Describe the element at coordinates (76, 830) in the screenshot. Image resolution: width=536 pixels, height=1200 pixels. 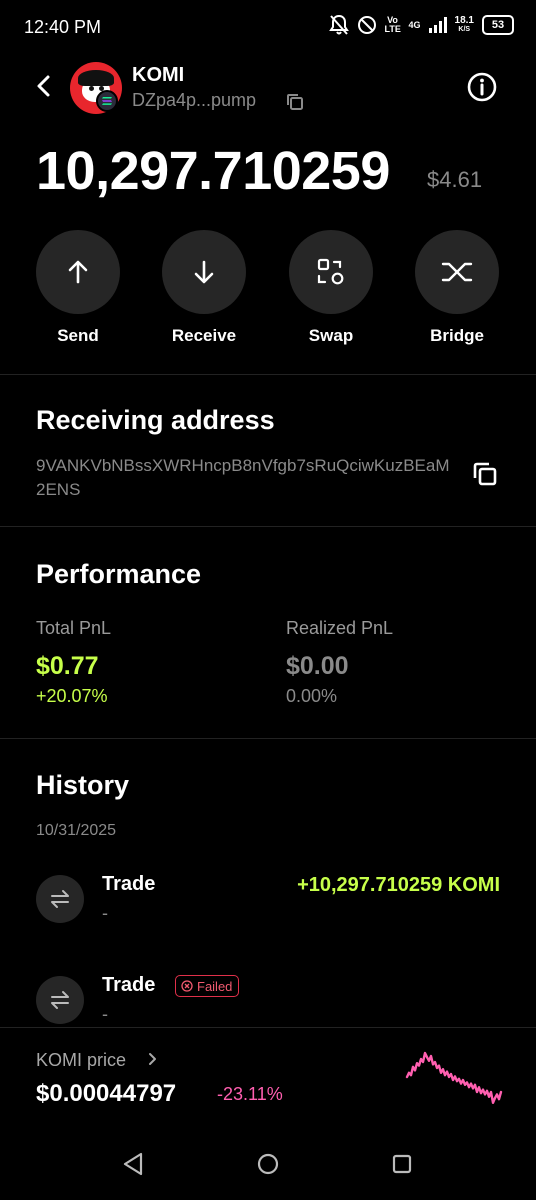
I see `history-date: 10/31/2025` at that location.